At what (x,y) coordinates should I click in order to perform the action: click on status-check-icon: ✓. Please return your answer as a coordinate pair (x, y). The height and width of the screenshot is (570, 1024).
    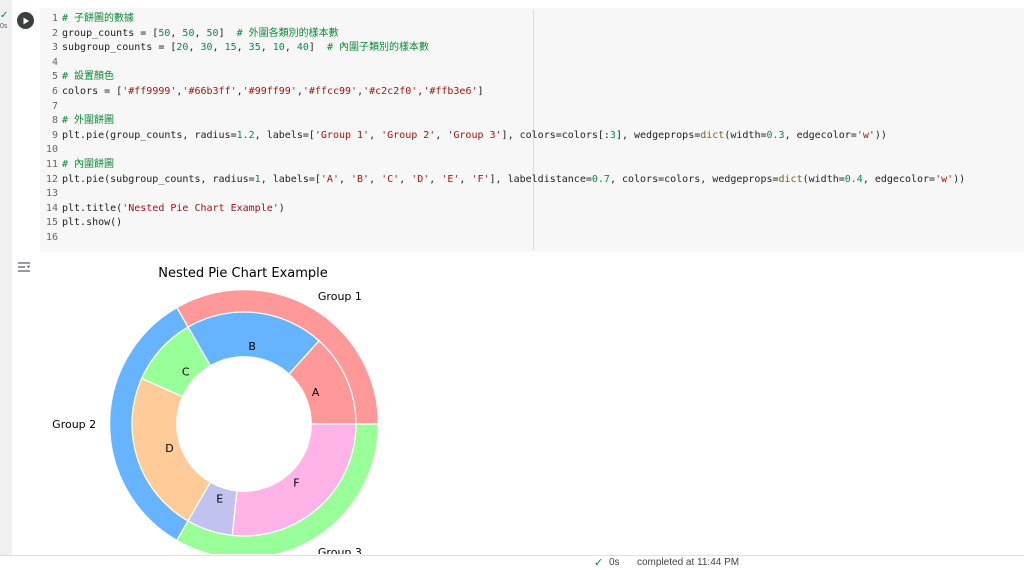
    Looking at the image, I should click on (599, 563).